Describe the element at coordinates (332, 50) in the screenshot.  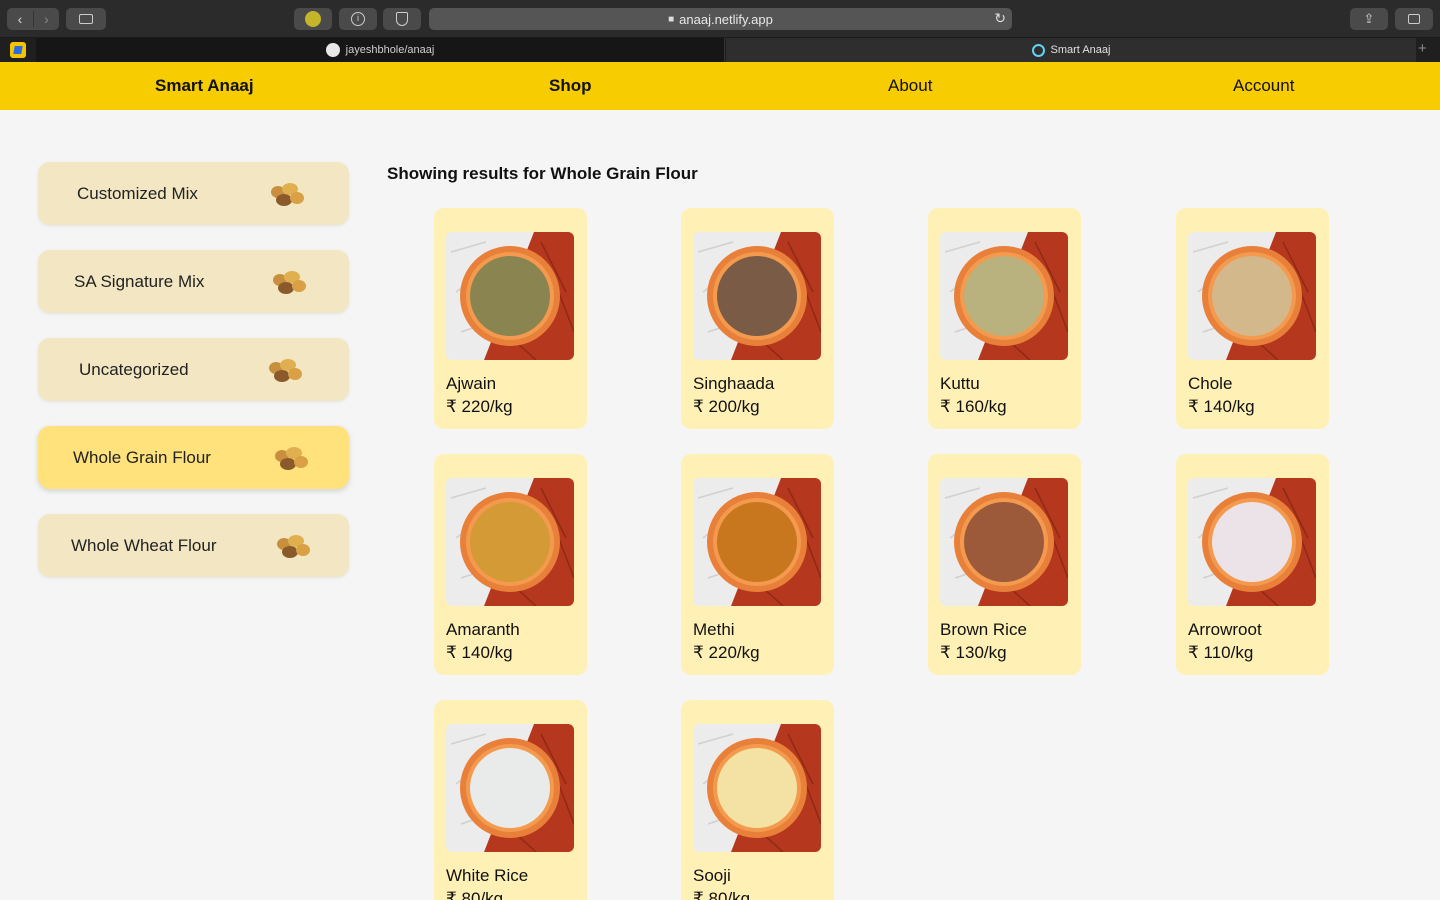
I see `github-icon` at that location.